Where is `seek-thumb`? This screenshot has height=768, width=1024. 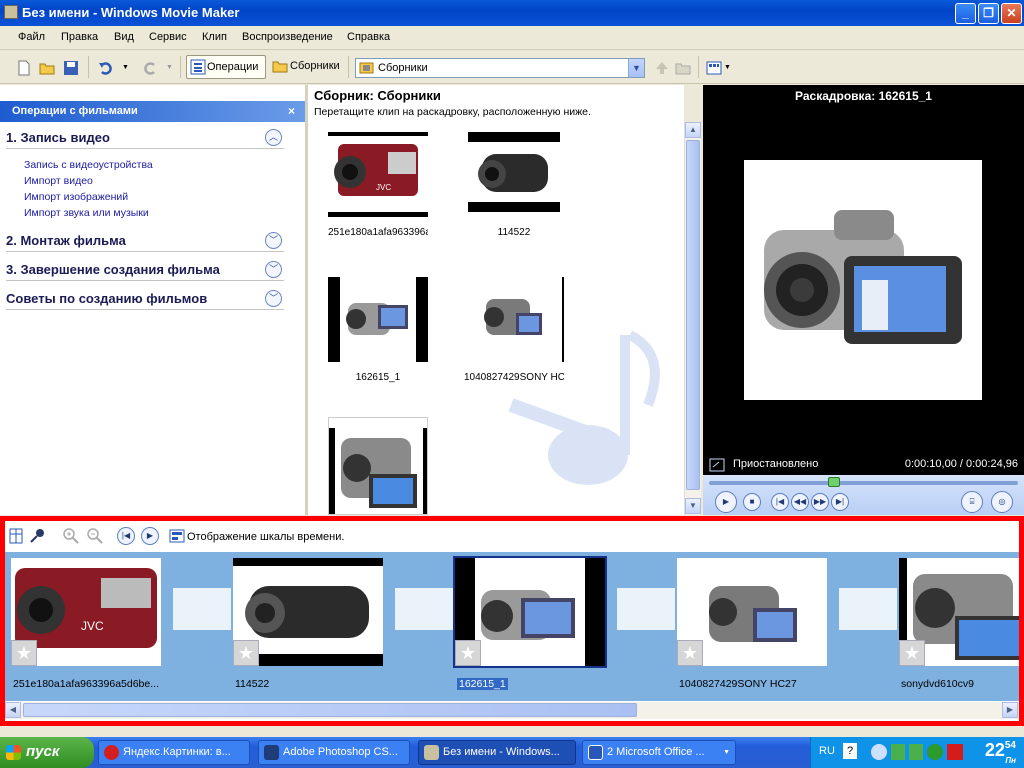 seek-thumb is located at coordinates (833, 482).